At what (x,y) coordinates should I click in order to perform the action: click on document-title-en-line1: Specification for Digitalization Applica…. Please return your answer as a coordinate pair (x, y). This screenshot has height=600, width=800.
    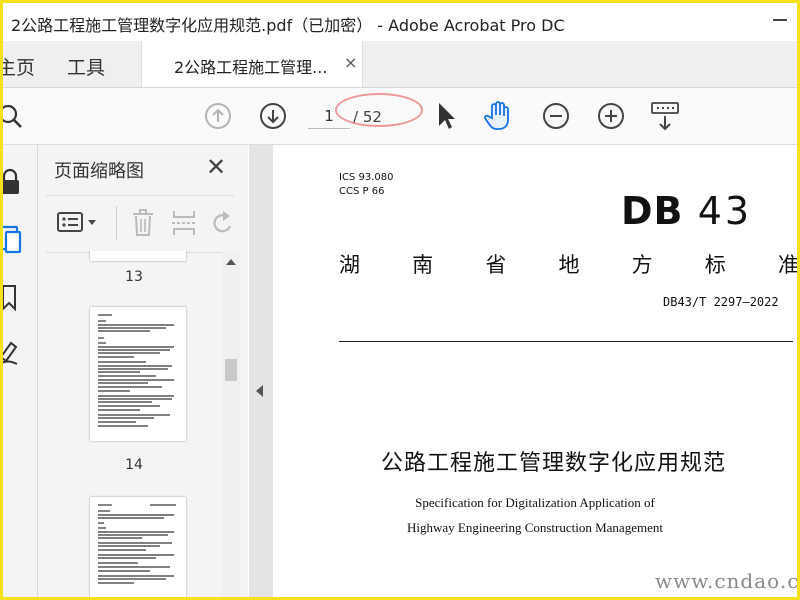
    Looking at the image, I should click on (535, 502).